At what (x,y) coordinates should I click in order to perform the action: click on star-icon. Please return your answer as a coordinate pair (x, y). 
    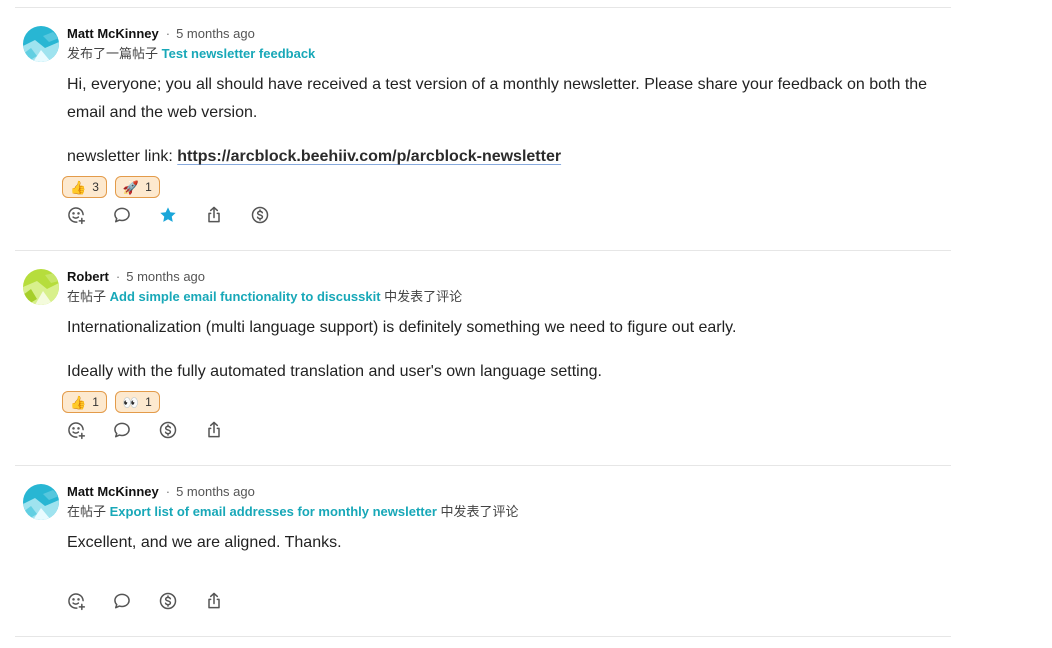
    Looking at the image, I should click on (168, 215).